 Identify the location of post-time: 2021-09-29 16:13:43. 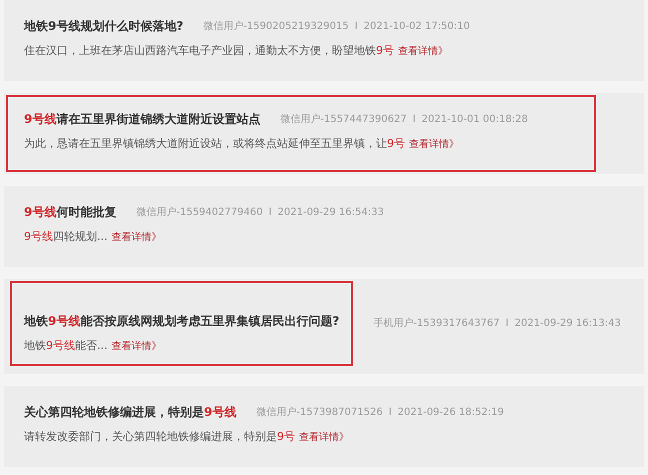
(567, 323).